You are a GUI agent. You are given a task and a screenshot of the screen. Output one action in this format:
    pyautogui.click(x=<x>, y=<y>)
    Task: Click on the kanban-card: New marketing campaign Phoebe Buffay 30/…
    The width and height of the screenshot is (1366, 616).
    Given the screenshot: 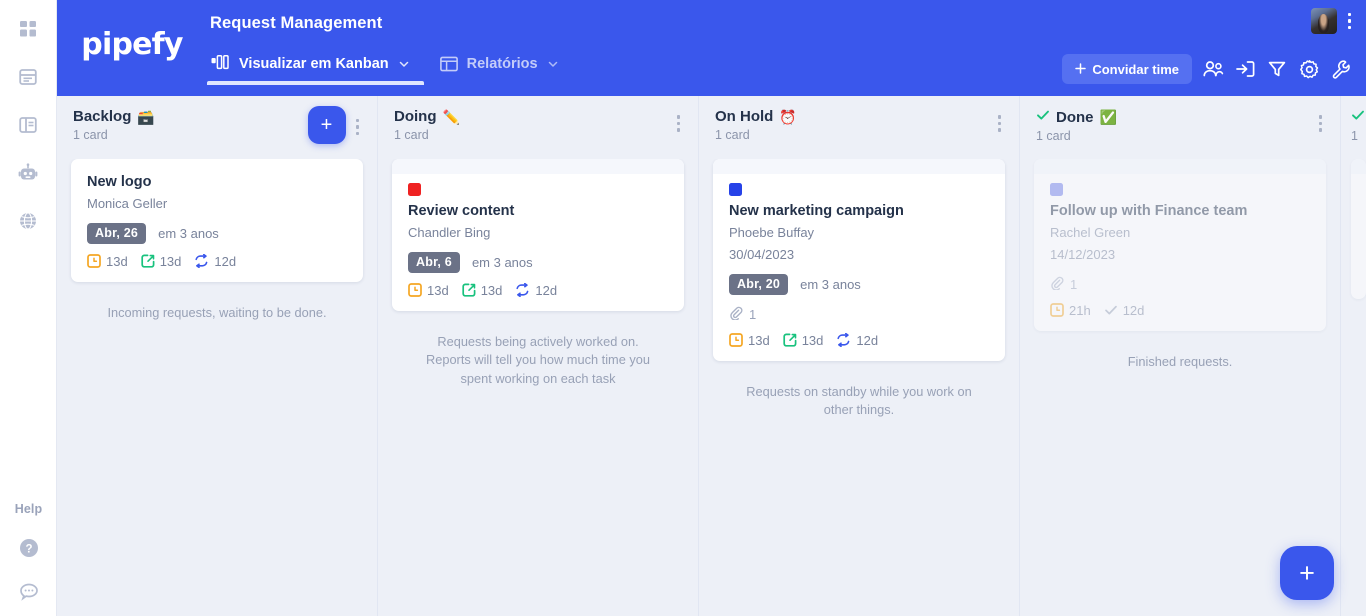 What is the action you would take?
    pyautogui.click(x=859, y=260)
    